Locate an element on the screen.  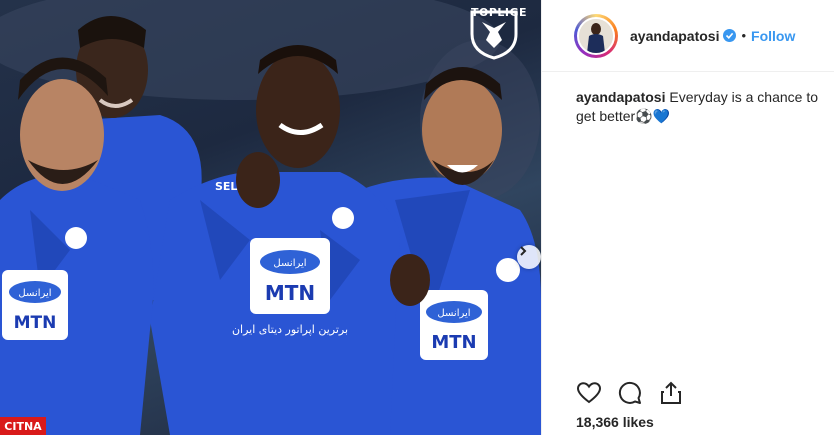
share-icon is located at coordinates (671, 392).